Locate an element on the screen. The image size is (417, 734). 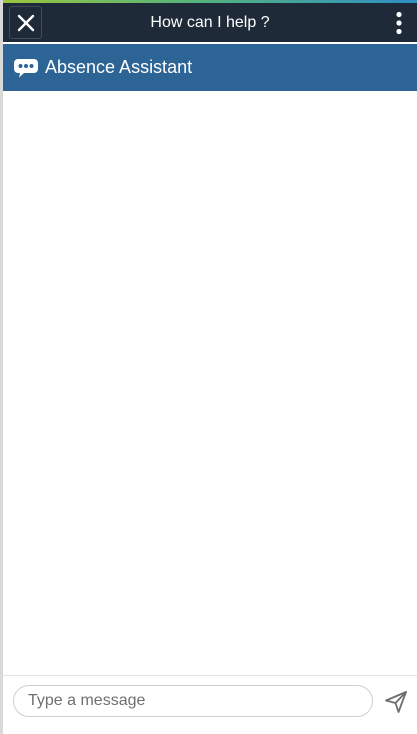
page-title: How can I help ? is located at coordinates (210, 22).